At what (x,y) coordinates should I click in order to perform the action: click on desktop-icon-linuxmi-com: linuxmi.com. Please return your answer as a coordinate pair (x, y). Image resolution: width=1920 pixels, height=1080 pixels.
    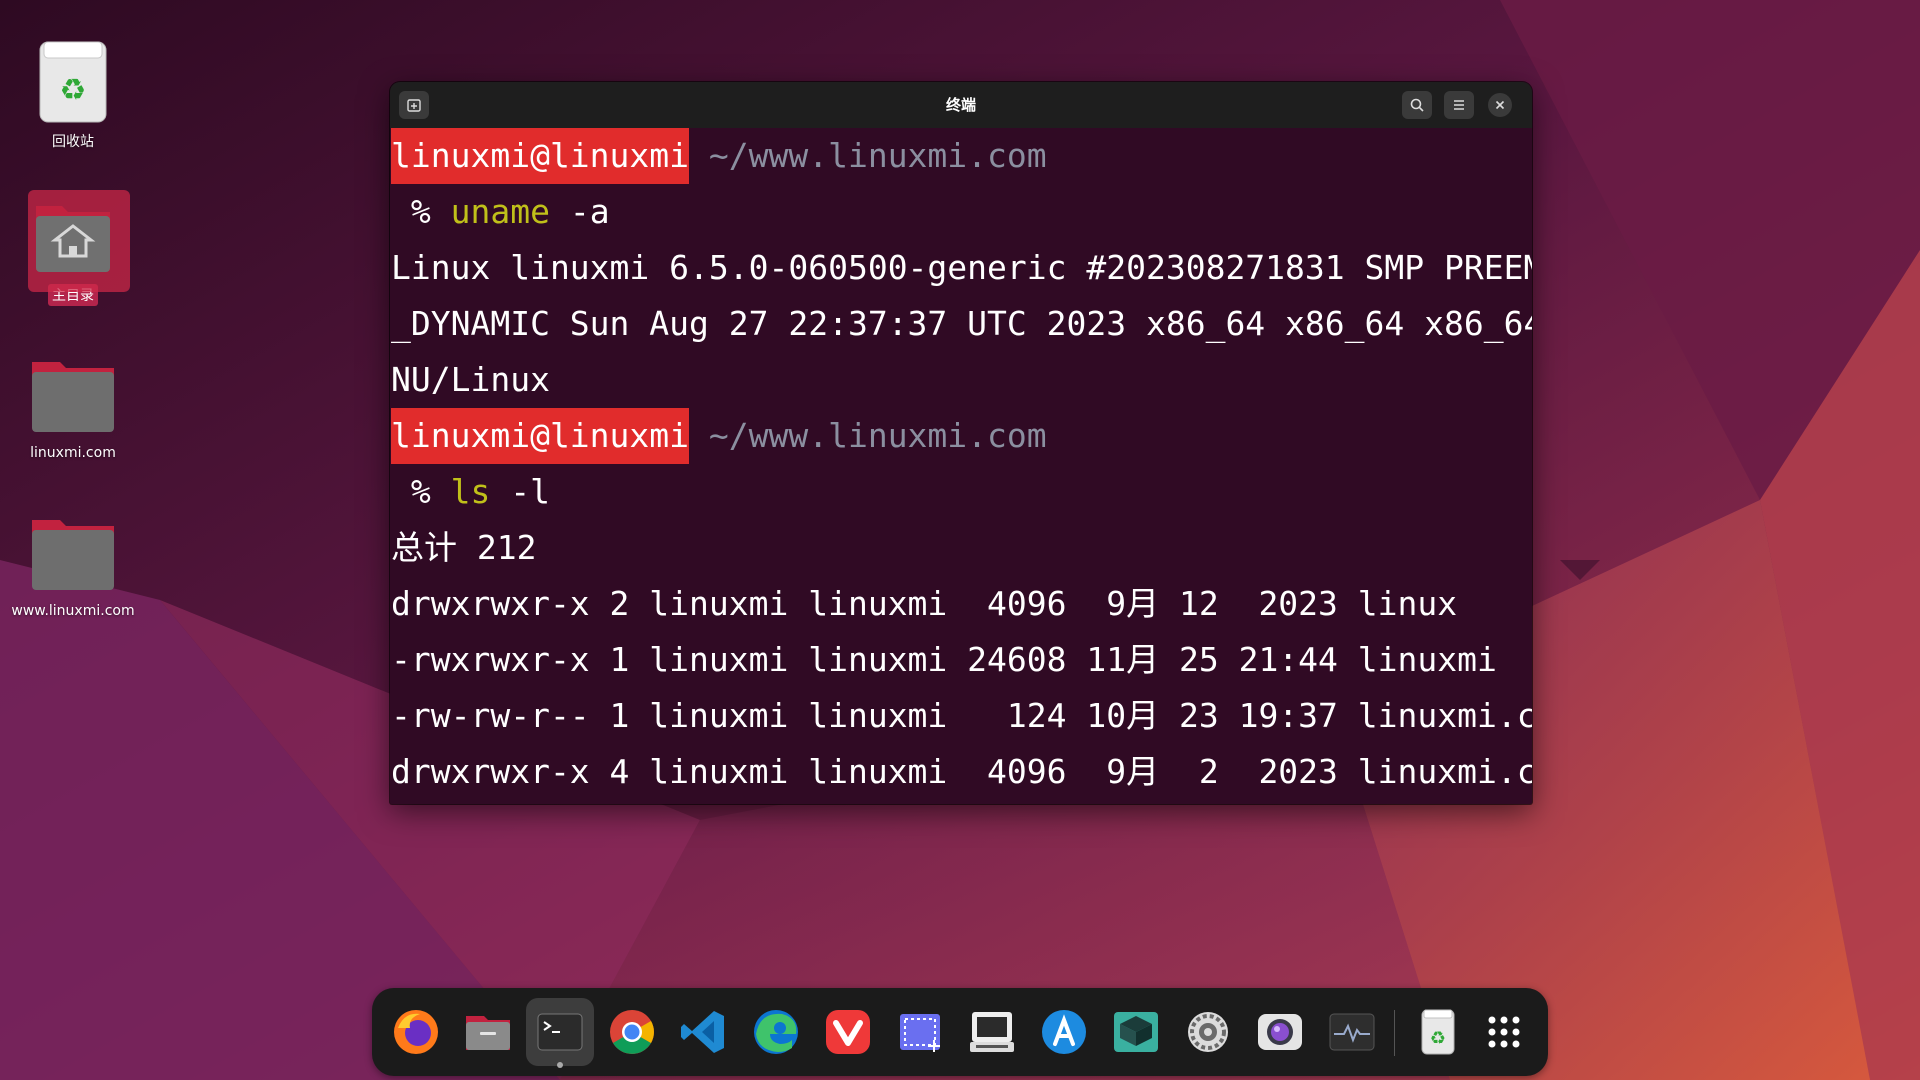
    Looking at the image, I should click on (73, 407).